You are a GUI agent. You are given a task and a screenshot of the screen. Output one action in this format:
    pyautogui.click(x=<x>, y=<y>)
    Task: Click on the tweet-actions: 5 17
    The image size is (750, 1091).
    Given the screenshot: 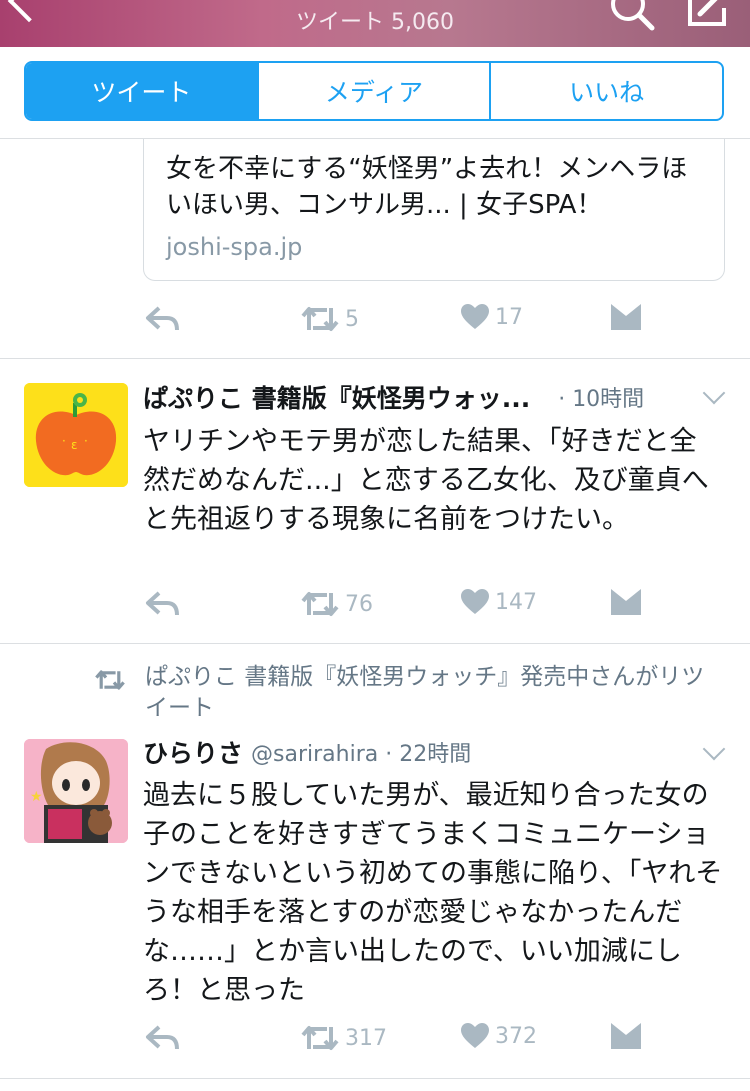 What is the action you would take?
    pyautogui.click(x=393, y=322)
    